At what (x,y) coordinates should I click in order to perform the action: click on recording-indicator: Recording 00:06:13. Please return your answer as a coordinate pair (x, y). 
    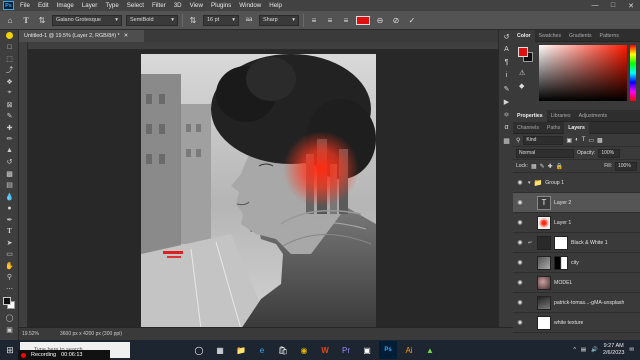
    Looking at the image, I should click on (64, 355).